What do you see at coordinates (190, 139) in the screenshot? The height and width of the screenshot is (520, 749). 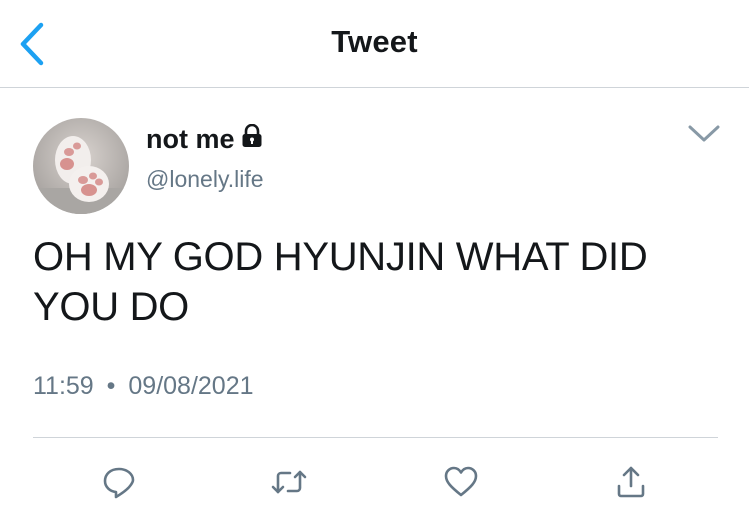 I see `author-display-name: not me` at bounding box center [190, 139].